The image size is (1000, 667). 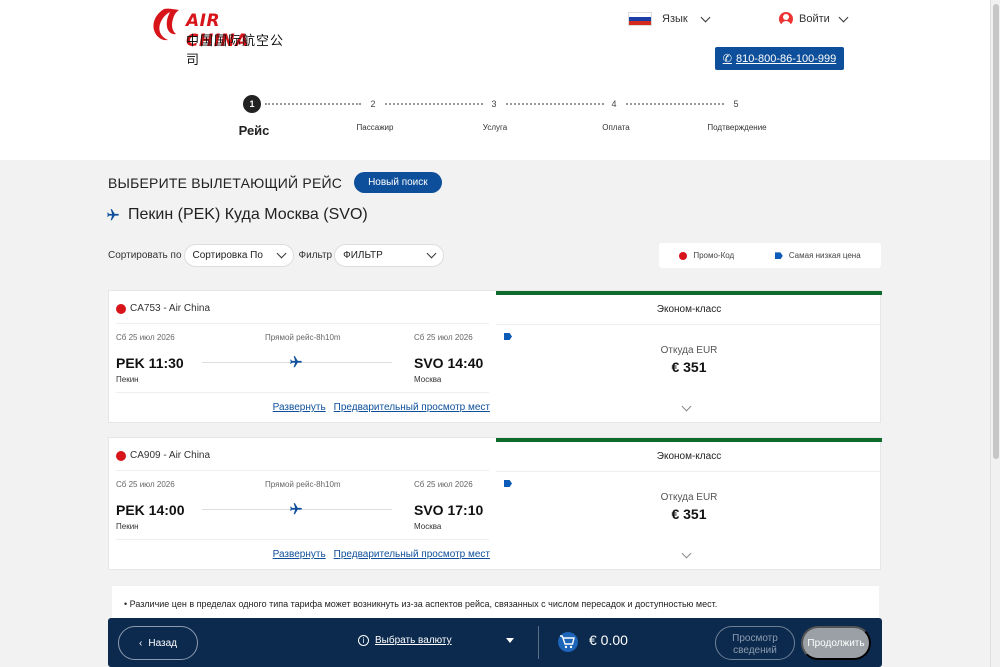 I want to click on step-4-label: Оплата, so click(x=616, y=127).